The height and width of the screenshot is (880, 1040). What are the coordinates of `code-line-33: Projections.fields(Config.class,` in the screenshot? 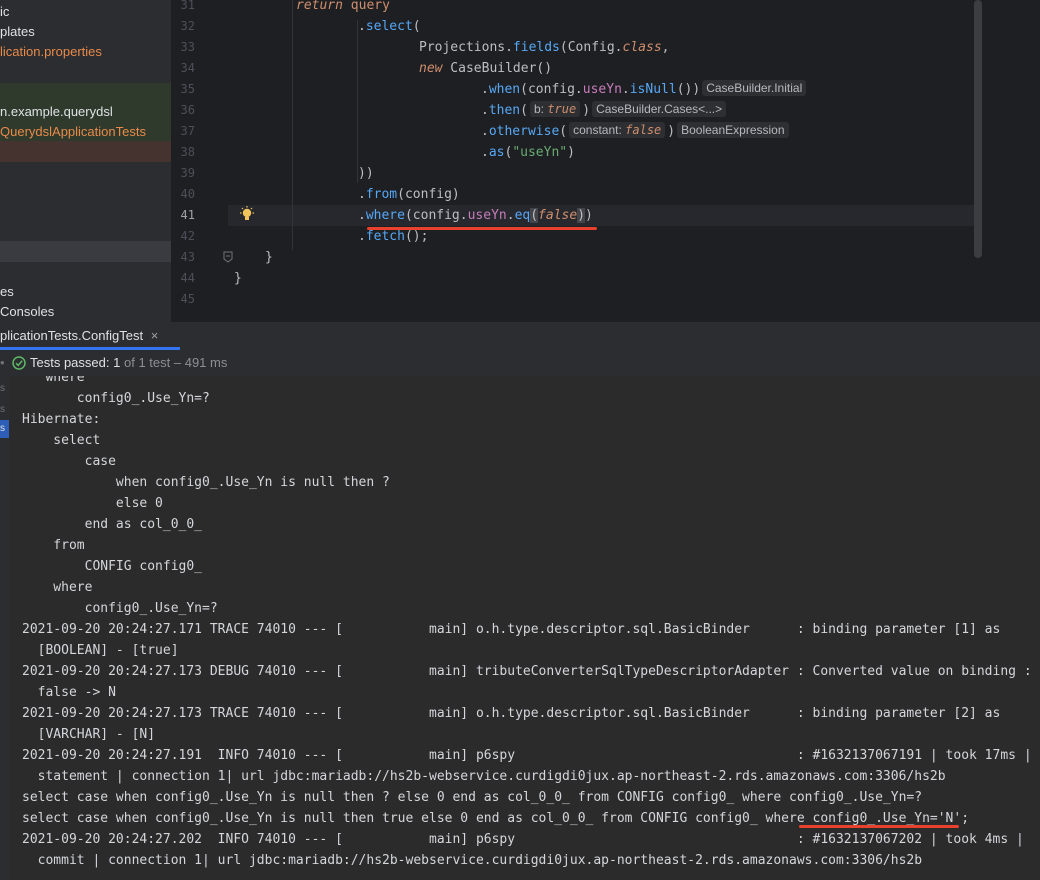 It's located at (544, 47).